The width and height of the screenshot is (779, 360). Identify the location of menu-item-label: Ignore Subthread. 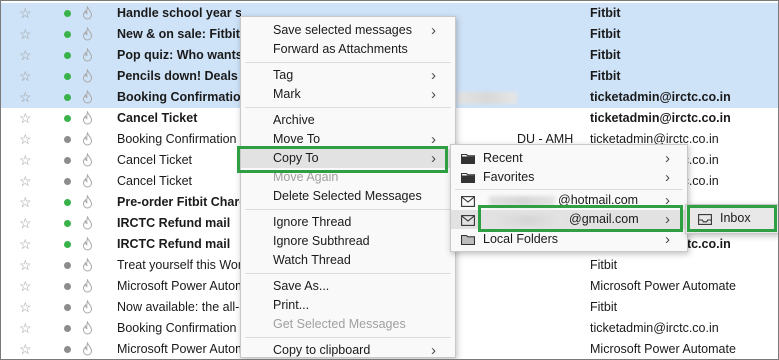
(321, 241).